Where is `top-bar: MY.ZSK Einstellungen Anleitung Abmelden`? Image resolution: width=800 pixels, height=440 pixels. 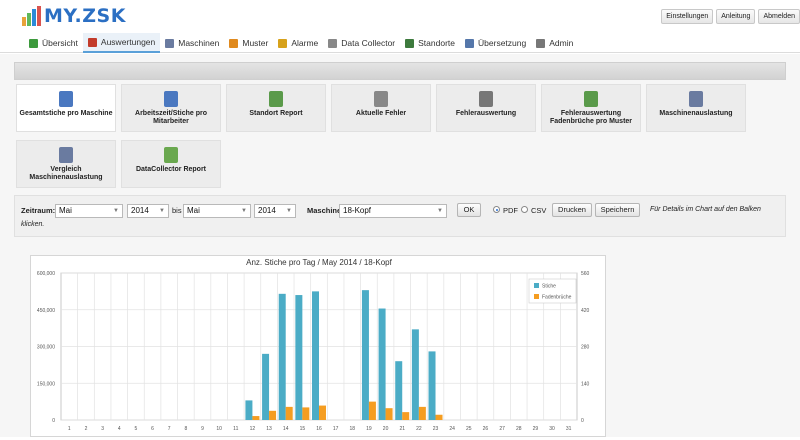
top-bar: MY.ZSK Einstellungen Anleitung Abmelden is located at coordinates (400, 16).